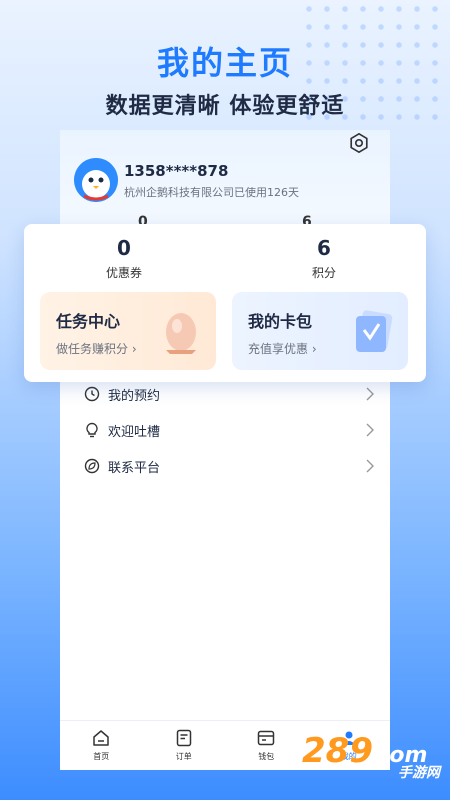  I want to click on menu-item-label: 联系平台, so click(134, 468).